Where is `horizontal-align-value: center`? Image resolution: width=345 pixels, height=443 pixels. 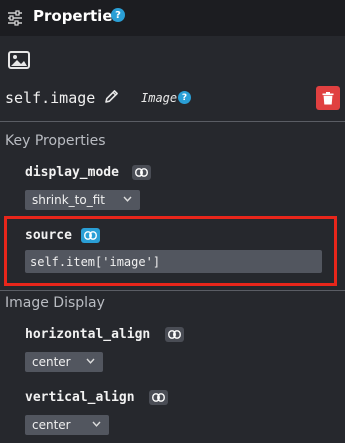 horizontal-align-value: center is located at coordinates (51, 362).